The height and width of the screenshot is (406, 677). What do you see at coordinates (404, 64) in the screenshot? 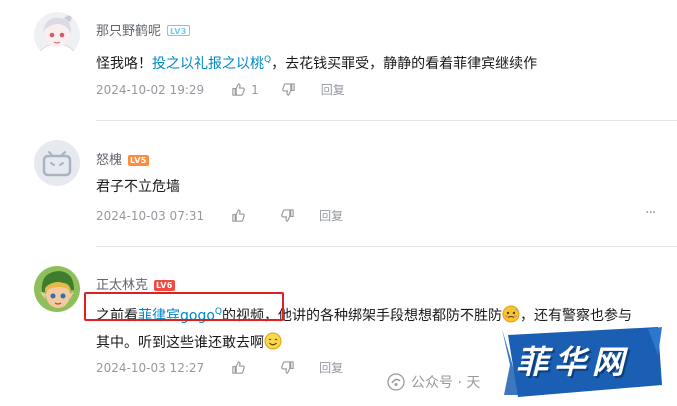
I see `comment-text-part: ，去花钱买罪受，静静的看着菲律宾继续作` at bounding box center [404, 64].